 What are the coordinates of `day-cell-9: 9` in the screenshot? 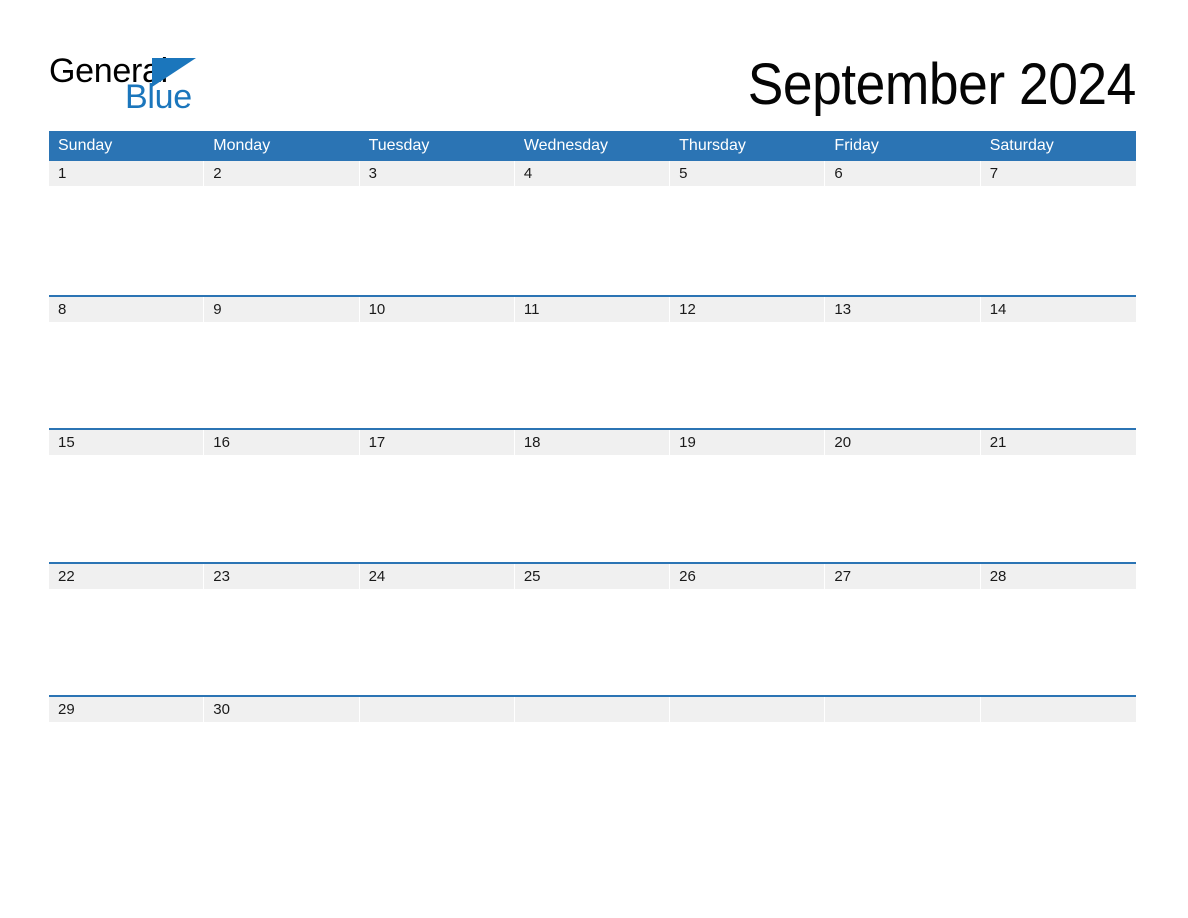 It's located at (282, 309).